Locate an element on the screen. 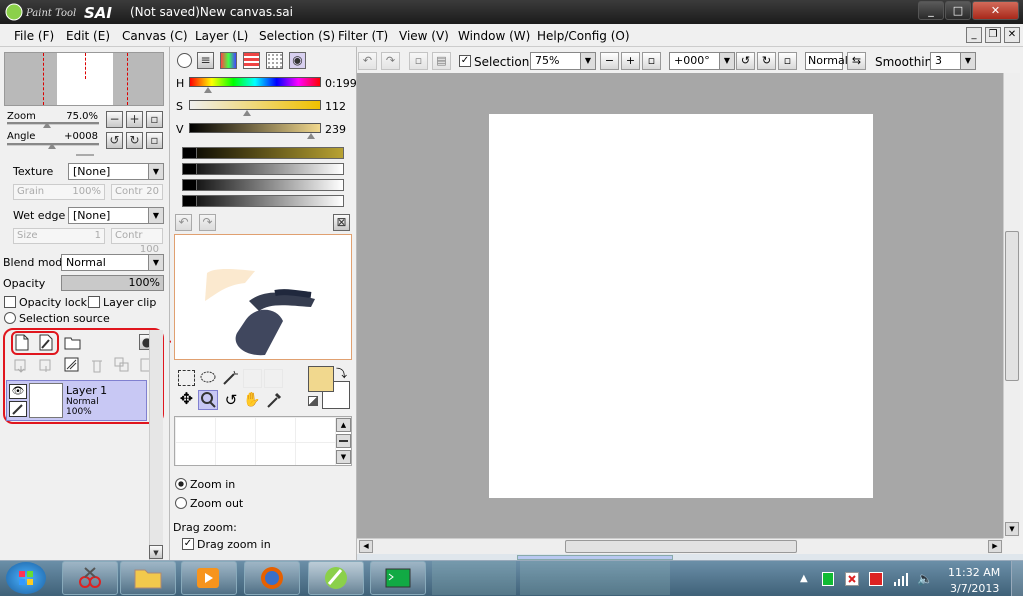 This screenshot has height=596, width=1023. mdi-close-button: ✕ is located at coordinates (1012, 35).